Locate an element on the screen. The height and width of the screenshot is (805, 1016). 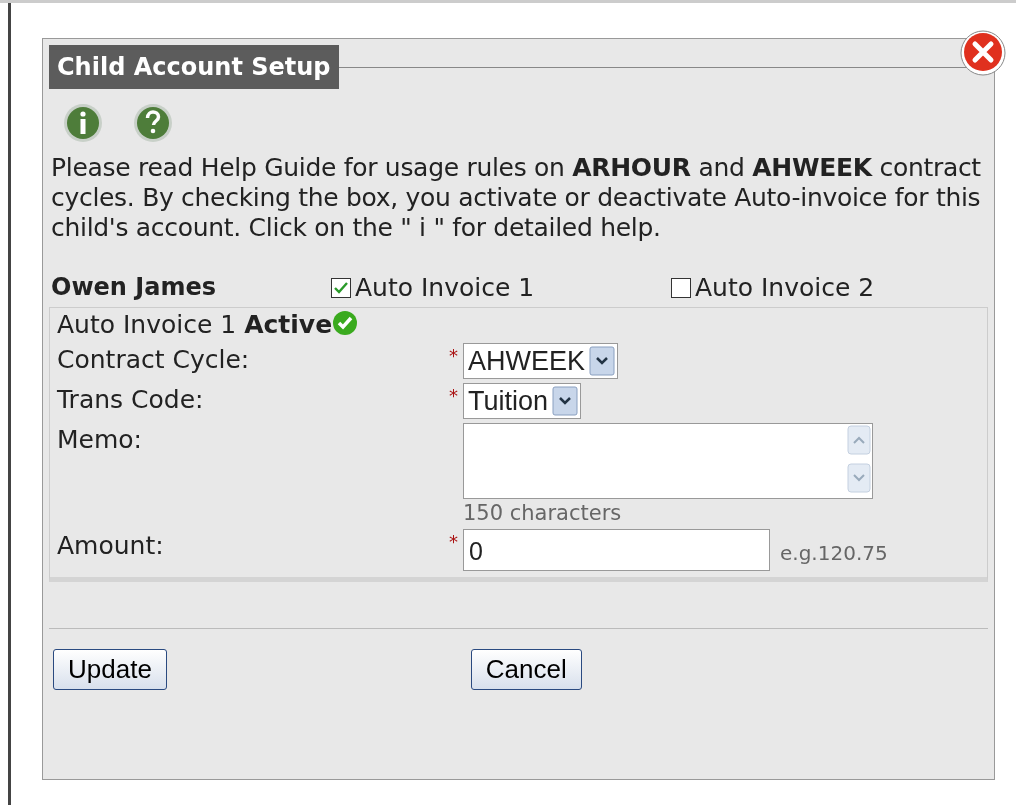
help-icon is located at coordinates (153, 123).